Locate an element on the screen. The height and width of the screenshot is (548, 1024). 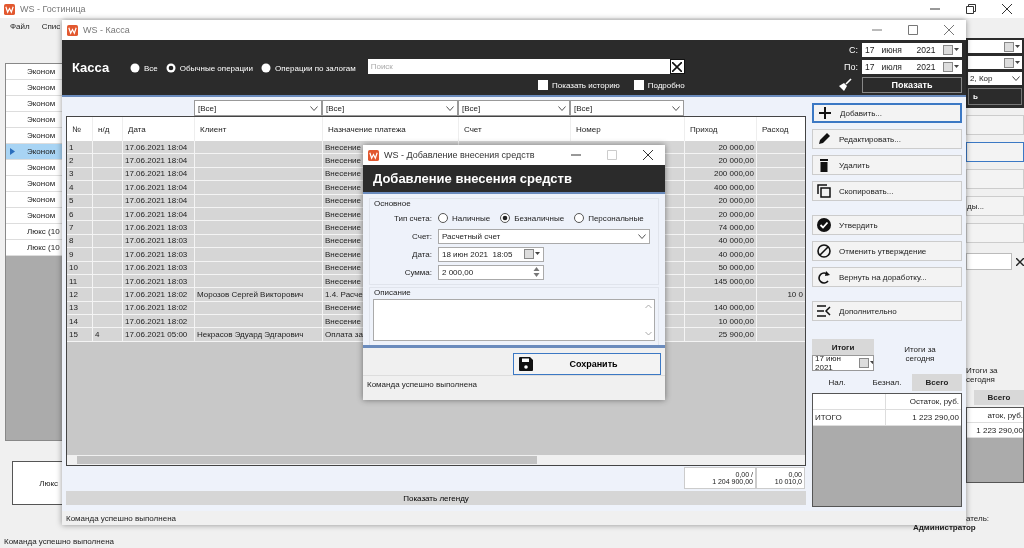
horizontal-scrollbar is located at coordinates (436, 460).